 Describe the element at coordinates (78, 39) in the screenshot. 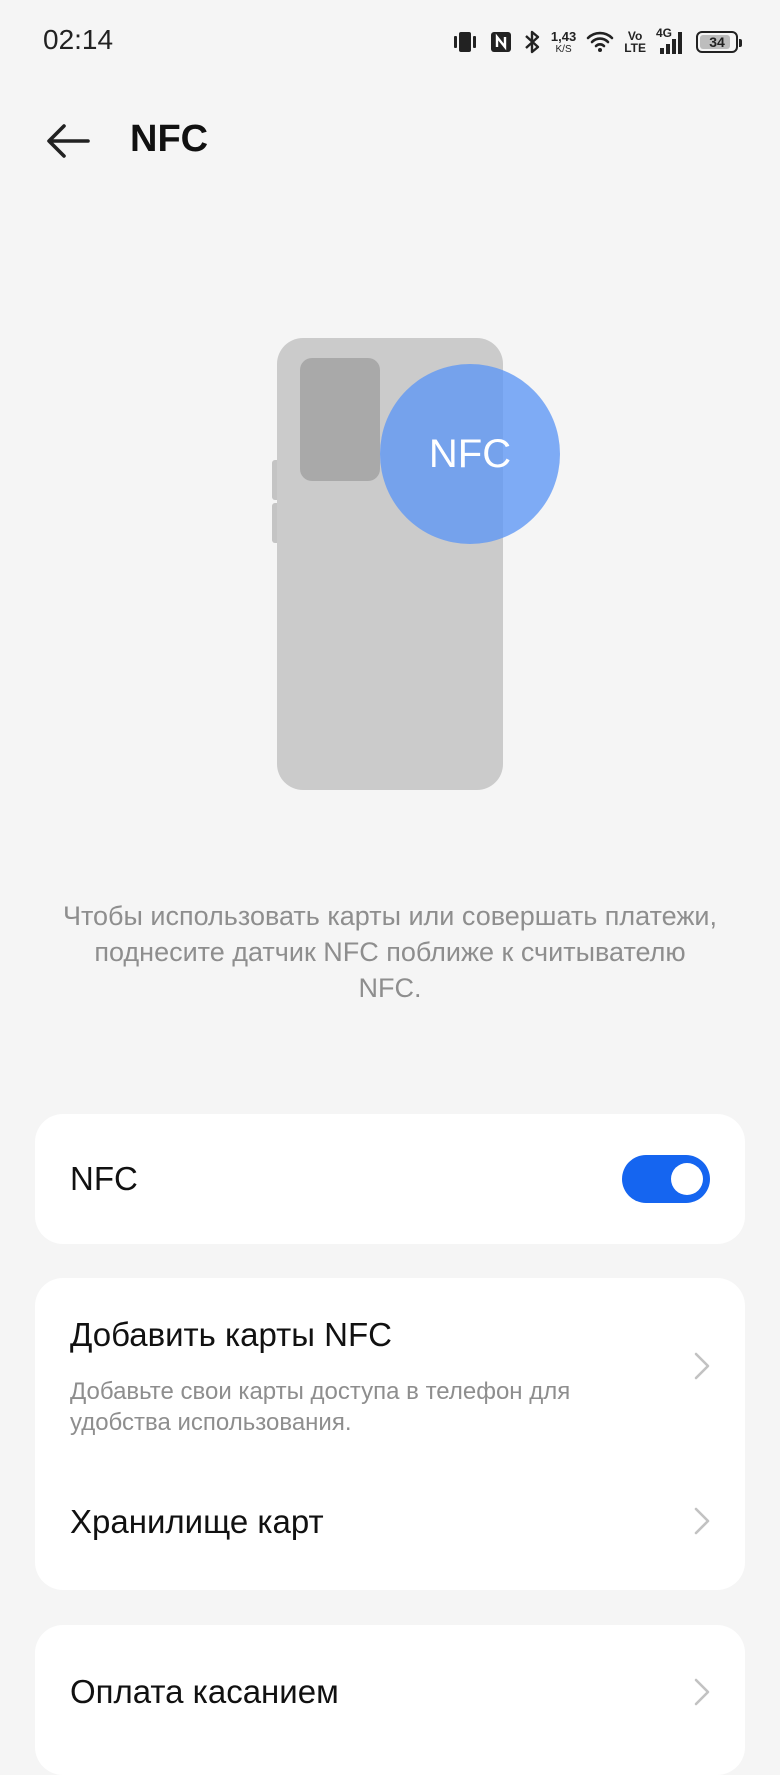

I see `status-time: 02:14` at that location.